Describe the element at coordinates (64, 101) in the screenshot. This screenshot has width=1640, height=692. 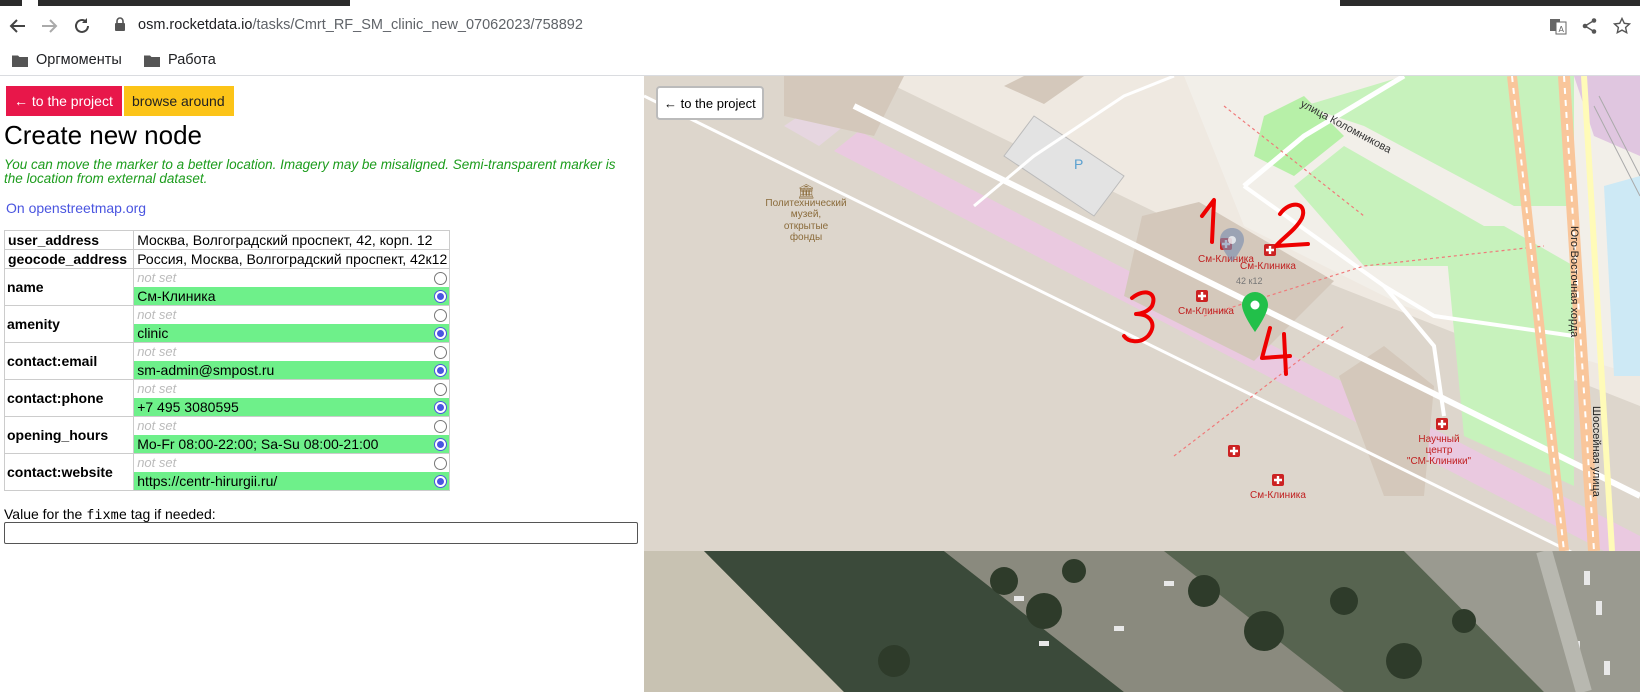
I see `to-the-project-button: ← to the project` at that location.